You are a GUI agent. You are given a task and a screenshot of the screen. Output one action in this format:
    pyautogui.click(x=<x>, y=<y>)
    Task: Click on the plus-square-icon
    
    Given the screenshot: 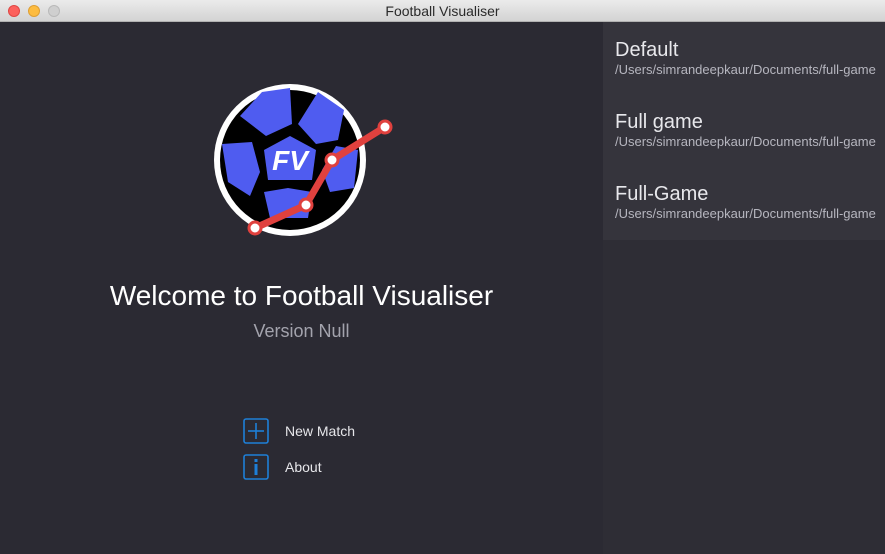 What is the action you would take?
    pyautogui.click(x=256, y=431)
    